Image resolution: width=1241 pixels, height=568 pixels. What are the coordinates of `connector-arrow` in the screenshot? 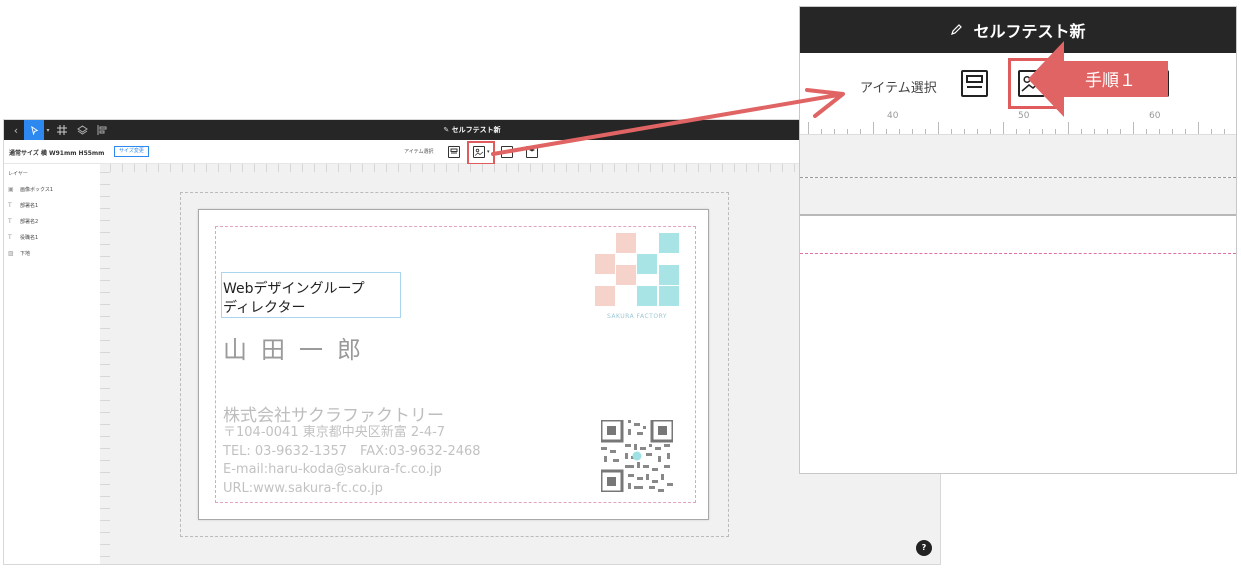 It's located at (668, 122).